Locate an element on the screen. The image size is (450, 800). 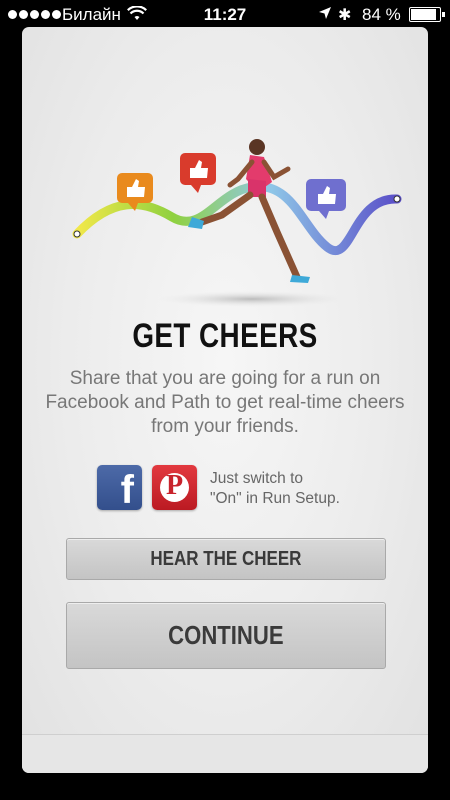
hear-the-cheer-button: HEAR THE CHEER is located at coordinates (226, 559).